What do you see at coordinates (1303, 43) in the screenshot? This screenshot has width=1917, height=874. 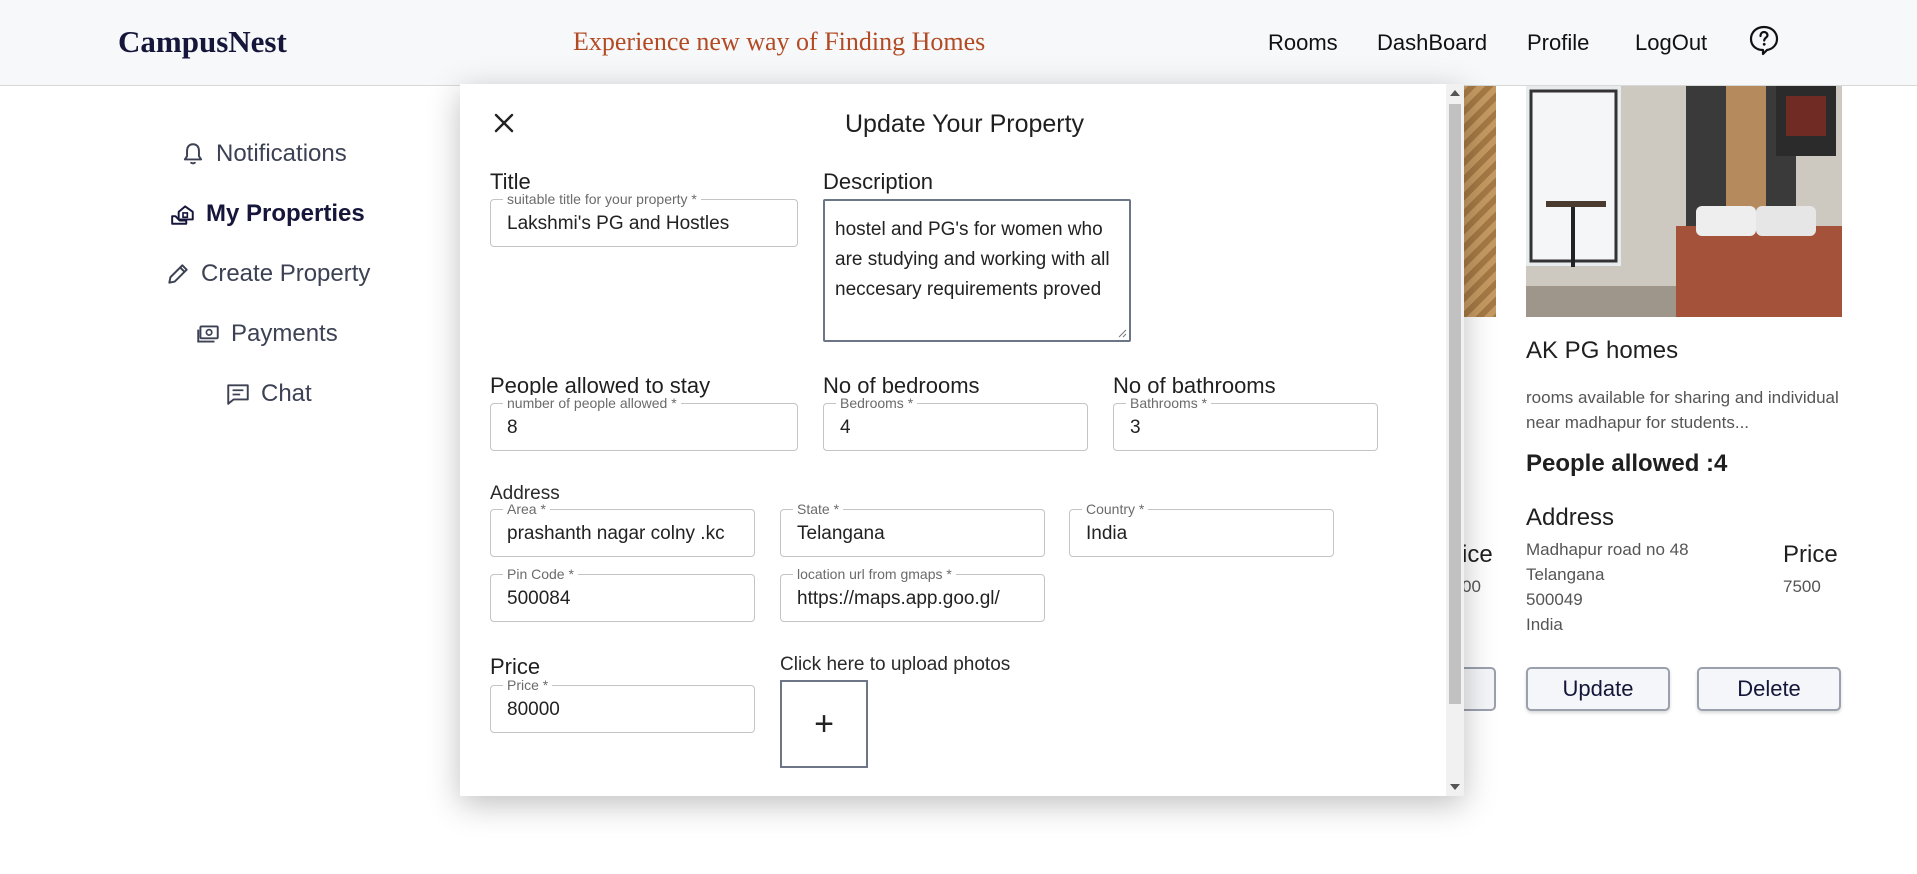 I see `nav-rooms: Rooms` at bounding box center [1303, 43].